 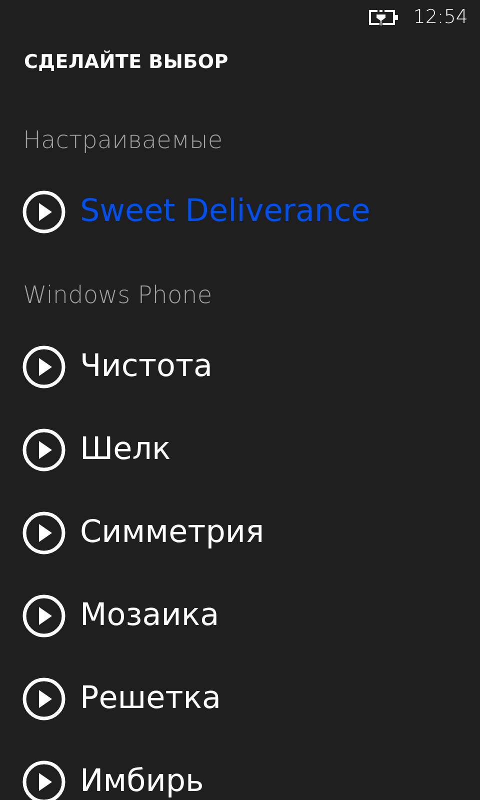 I want to click on theme-item: Имбирь, so click(x=240, y=770).